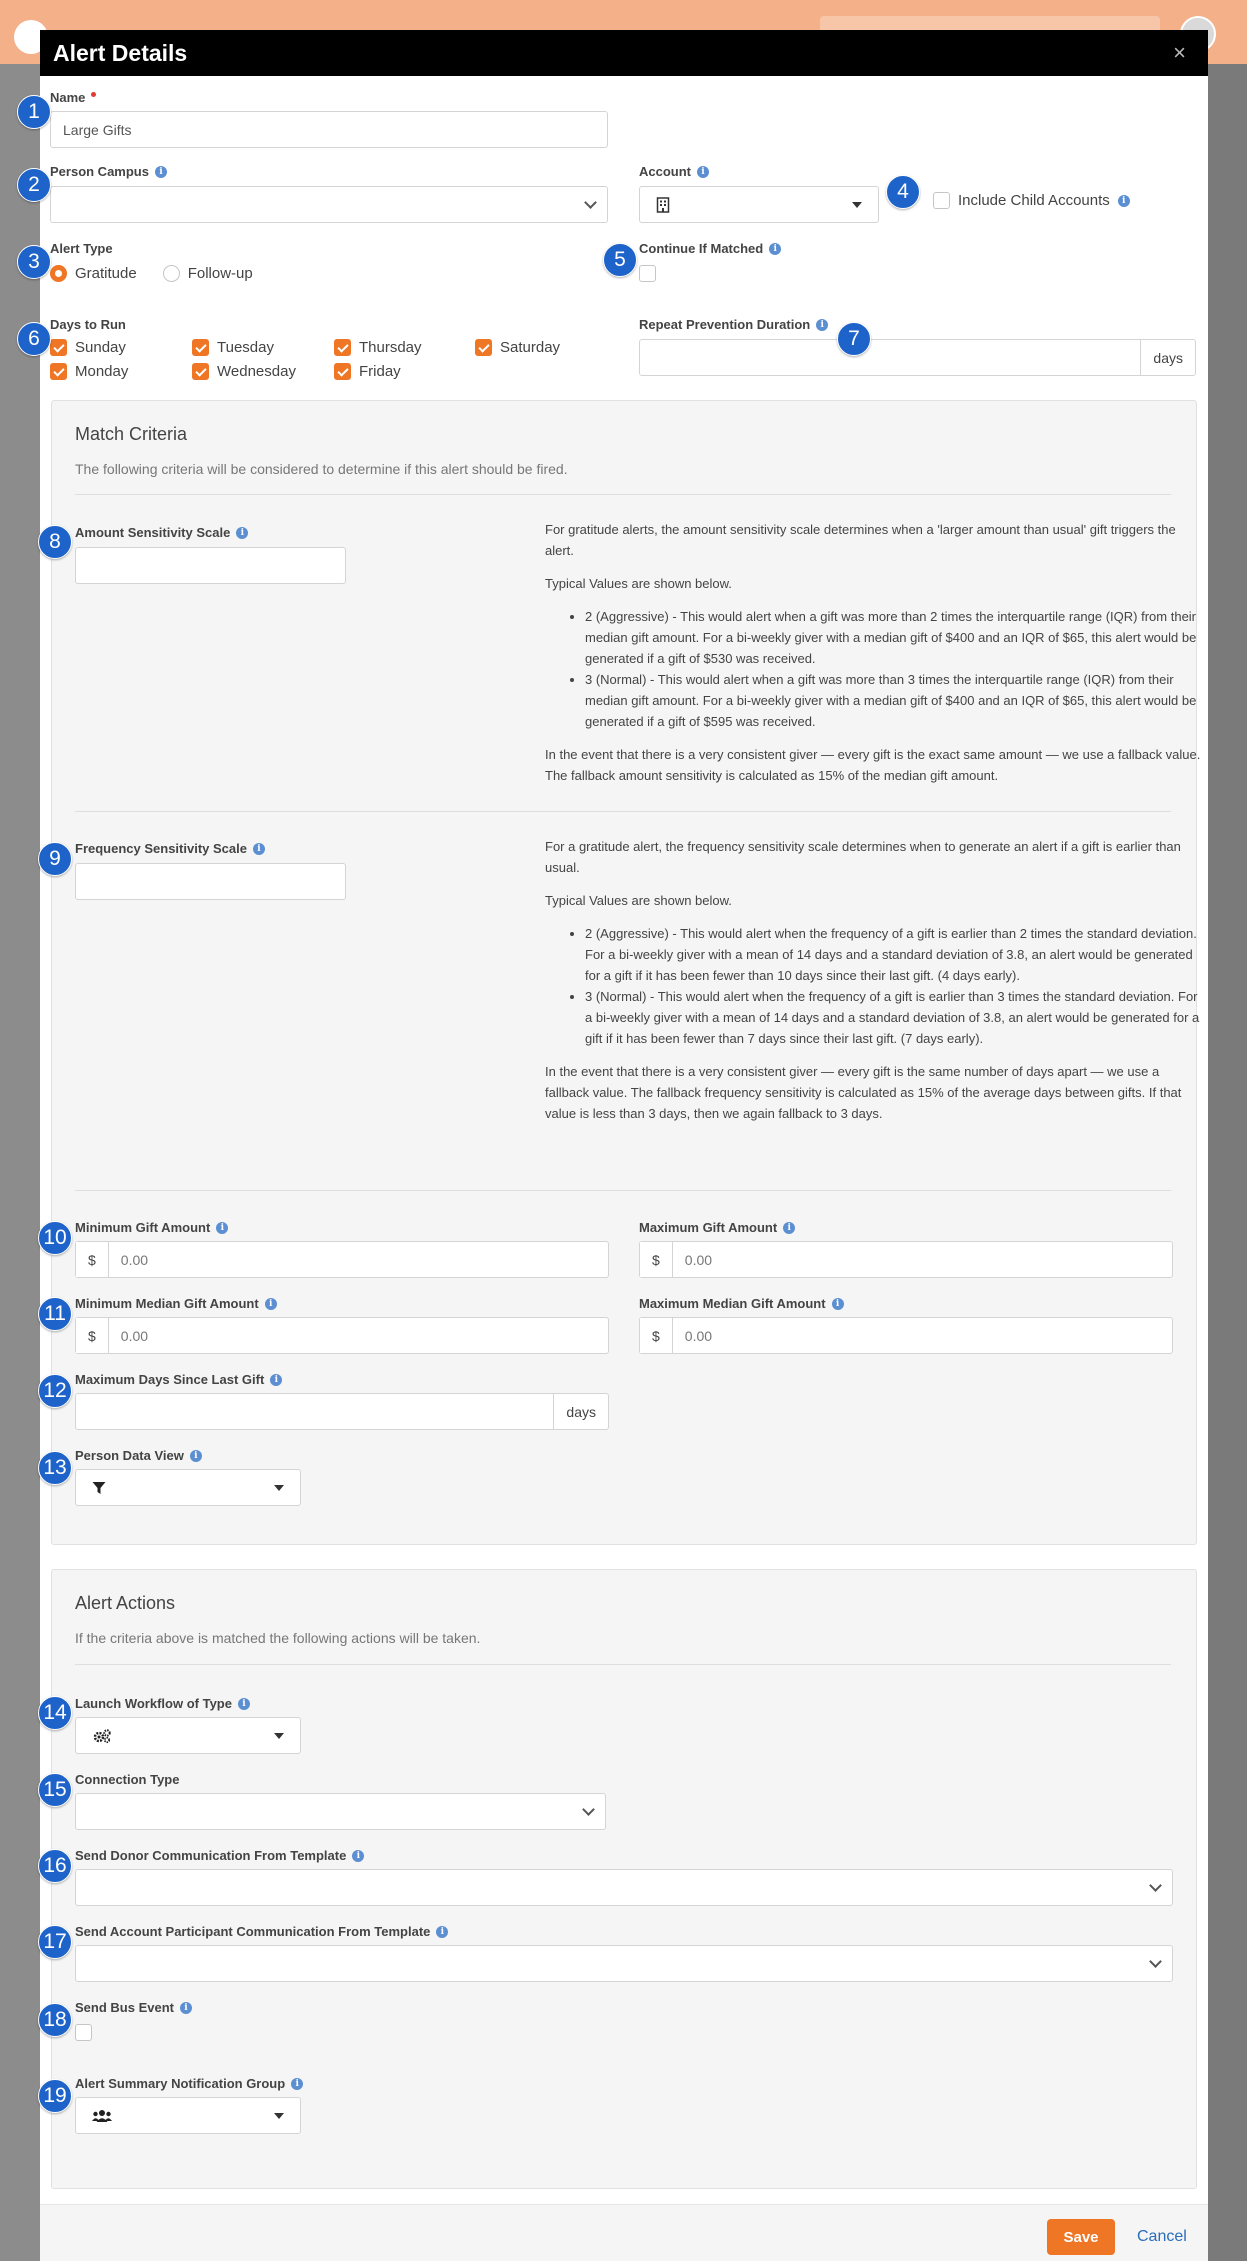  I want to click on day-monday: Monday, so click(89, 371).